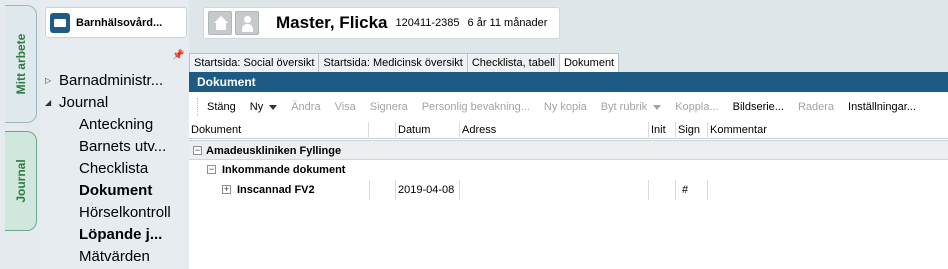 The width and height of the screenshot is (948, 269). I want to click on tree-item: ◢ Journal, so click(117, 103).